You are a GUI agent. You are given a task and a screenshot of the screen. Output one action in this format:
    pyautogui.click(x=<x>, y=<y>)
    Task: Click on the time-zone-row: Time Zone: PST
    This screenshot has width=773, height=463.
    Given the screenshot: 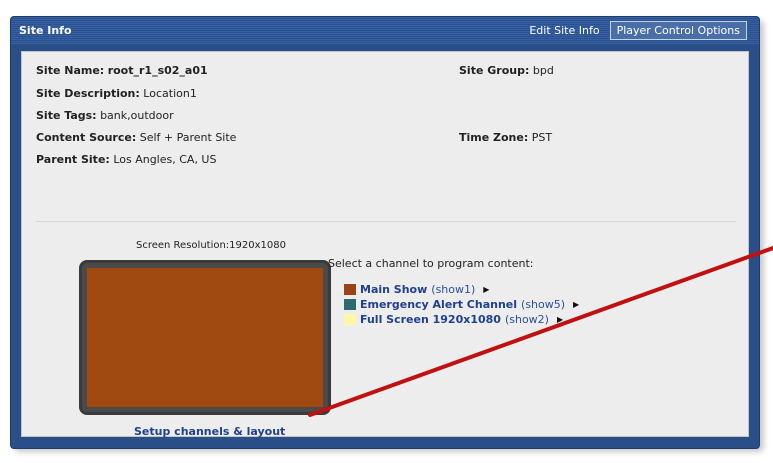 What is the action you would take?
    pyautogui.click(x=505, y=137)
    